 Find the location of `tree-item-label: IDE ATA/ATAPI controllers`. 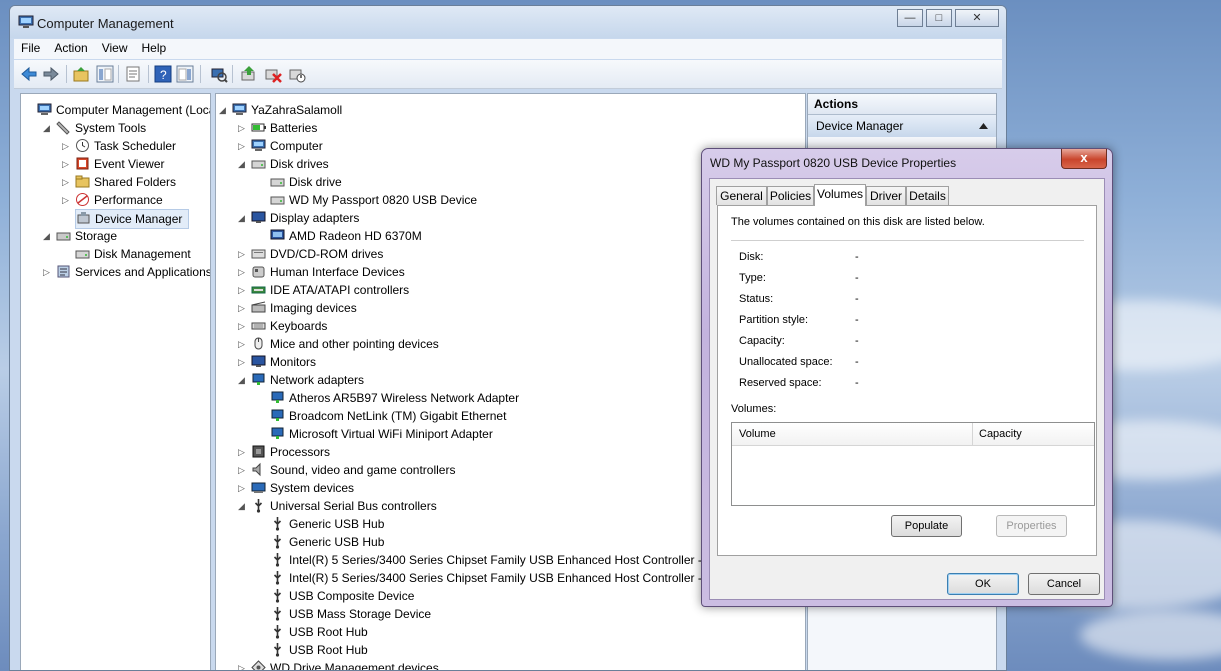

tree-item-label: IDE ATA/ATAPI controllers is located at coordinates (340, 290).